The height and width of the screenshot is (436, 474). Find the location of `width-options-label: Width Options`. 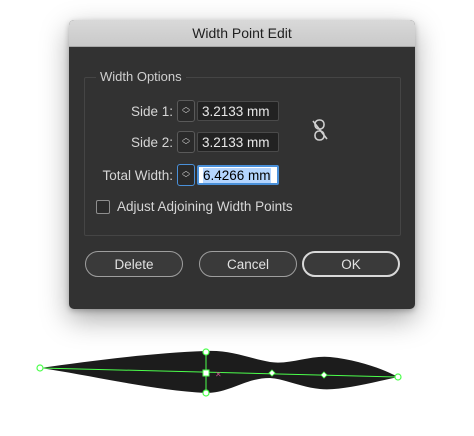

width-options-label: Width Options is located at coordinates (141, 76).